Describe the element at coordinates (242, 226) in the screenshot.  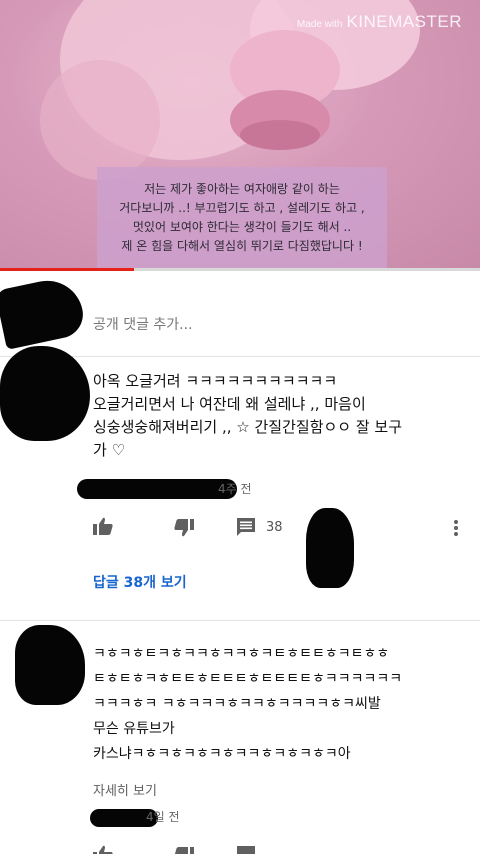
I see `caption-line: 멋있어 보여야 한다는 생각이 들기도 해서 ..` at that location.